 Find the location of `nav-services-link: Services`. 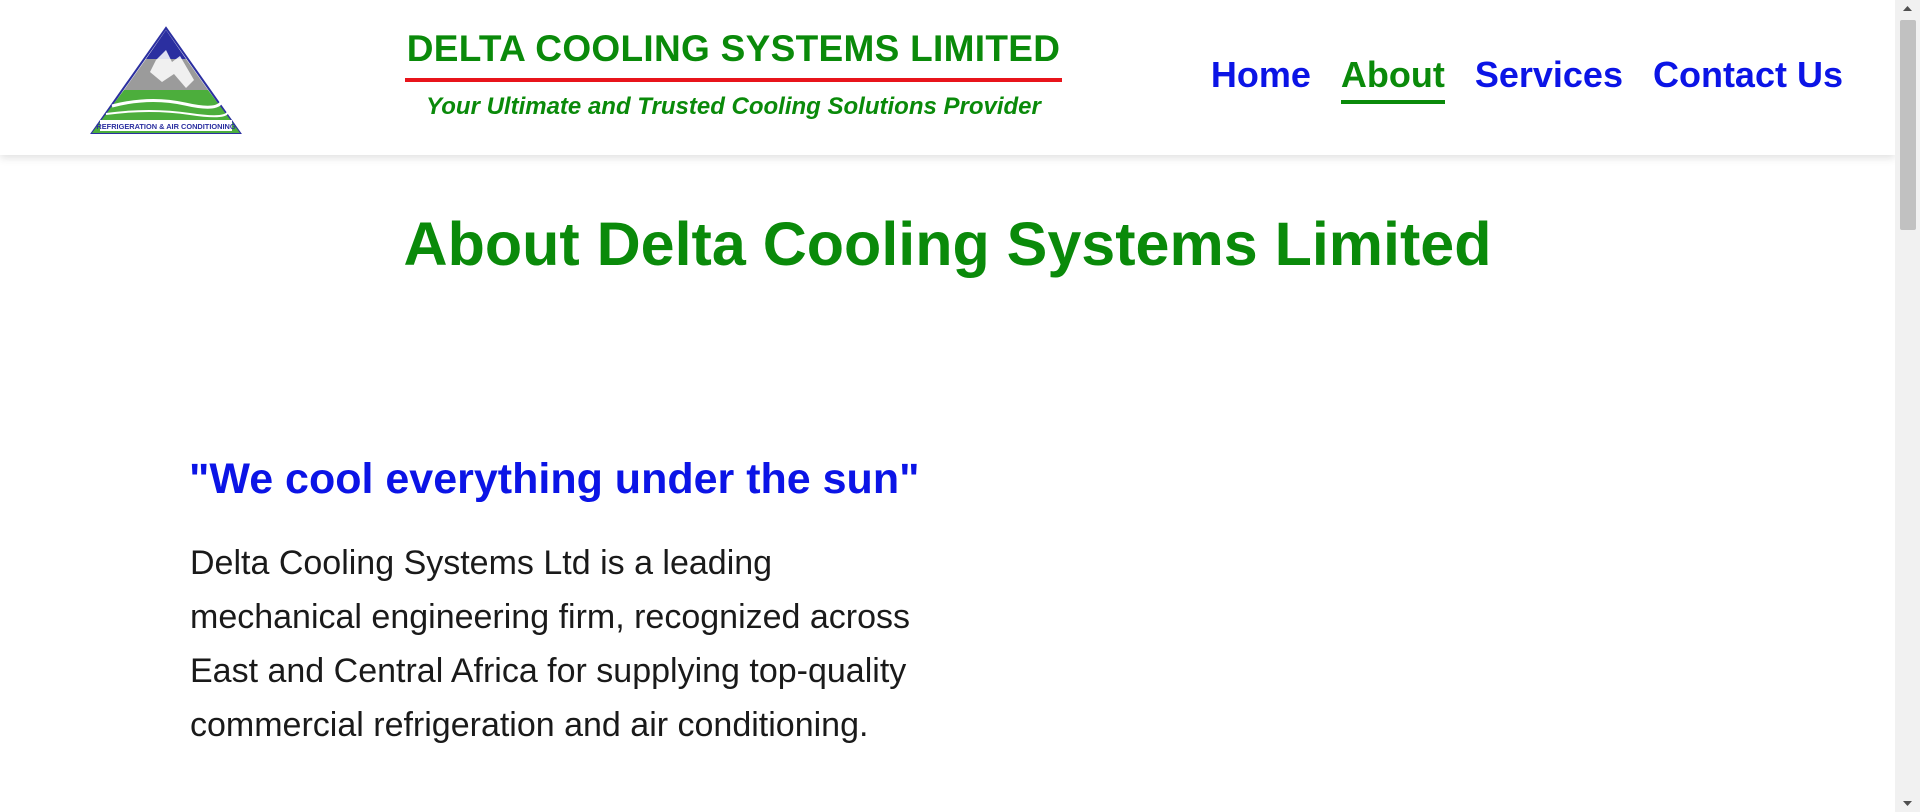

nav-services-link: Services is located at coordinates (1549, 76).